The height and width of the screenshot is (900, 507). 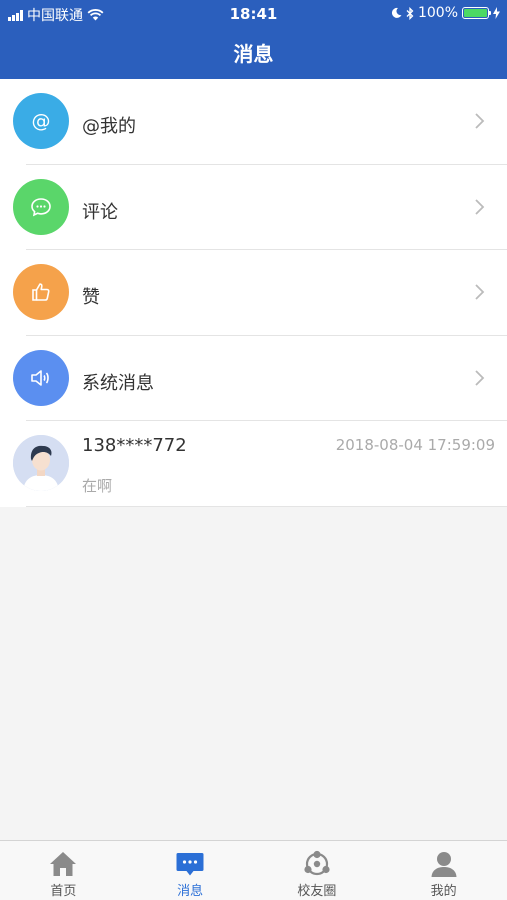 What do you see at coordinates (396, 12) in the screenshot?
I see `moon-icon` at bounding box center [396, 12].